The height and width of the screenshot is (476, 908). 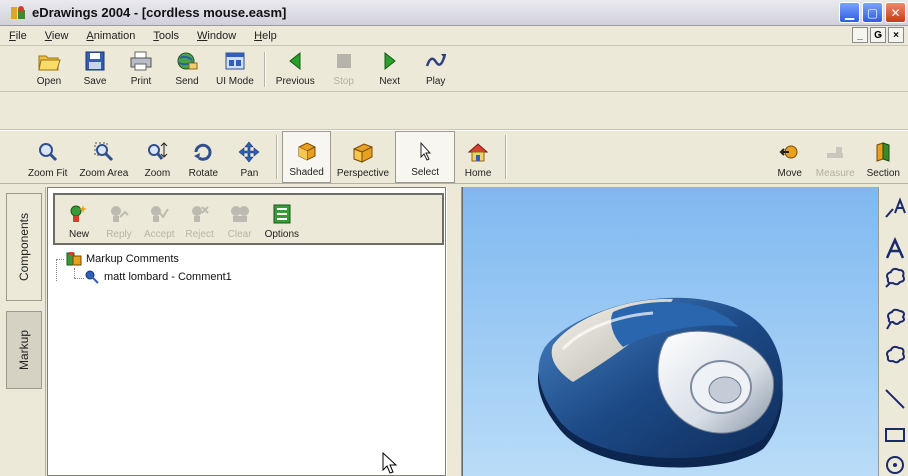 I want to click on accept-icon, so click(x=159, y=214).